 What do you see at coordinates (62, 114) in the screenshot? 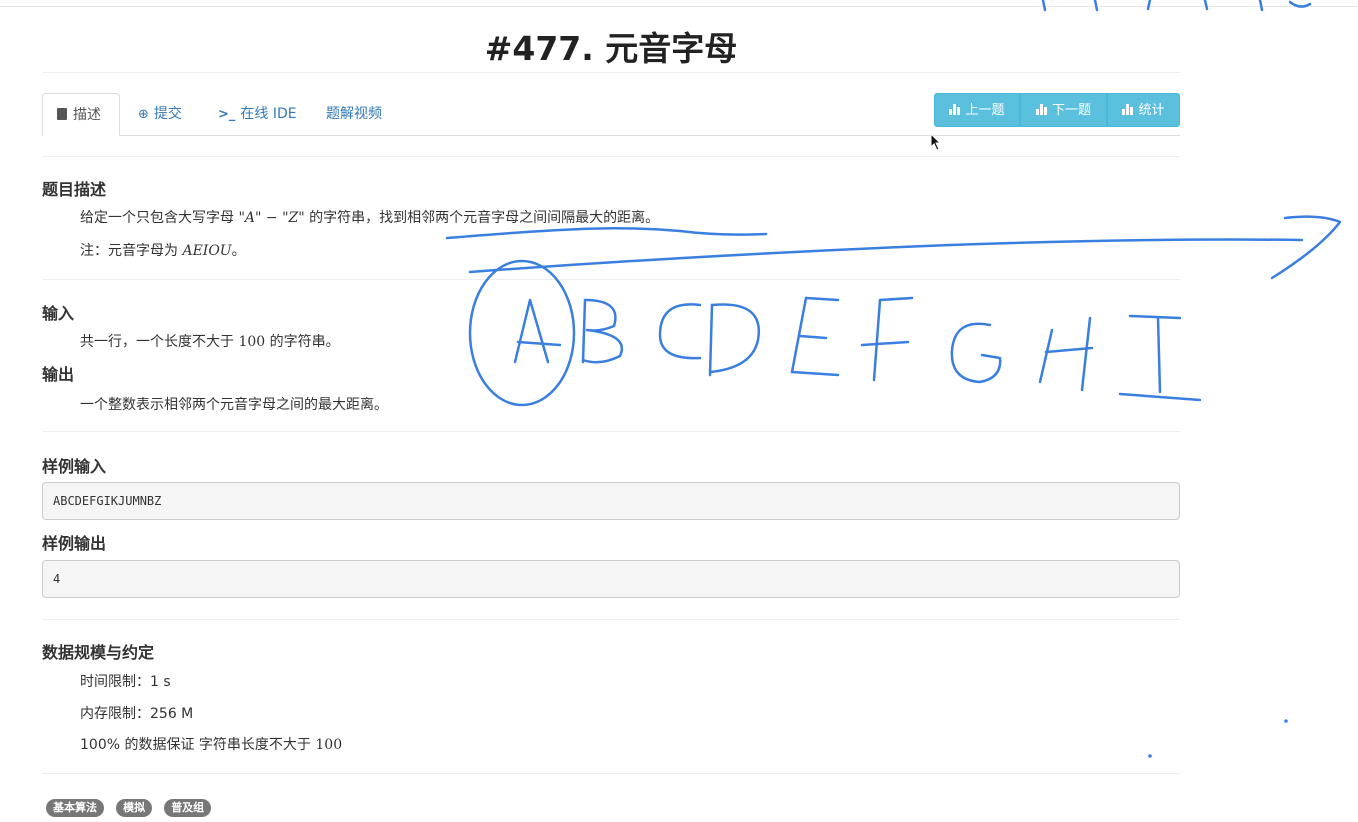
I see `book-icon` at bounding box center [62, 114].